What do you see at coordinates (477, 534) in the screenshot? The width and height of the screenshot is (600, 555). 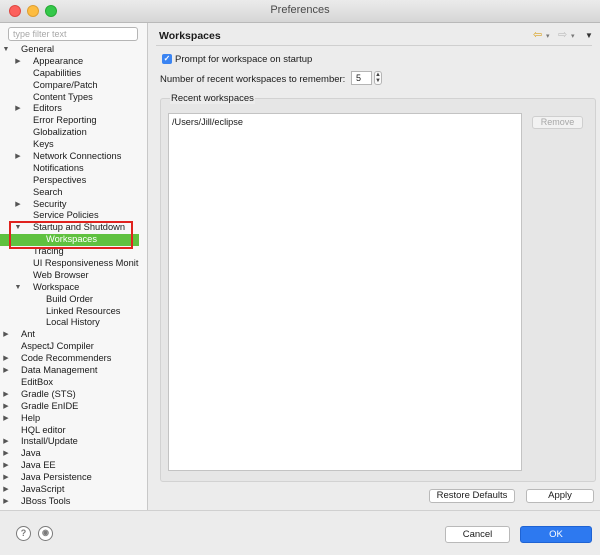 I see `cancel-button: Cancel` at bounding box center [477, 534].